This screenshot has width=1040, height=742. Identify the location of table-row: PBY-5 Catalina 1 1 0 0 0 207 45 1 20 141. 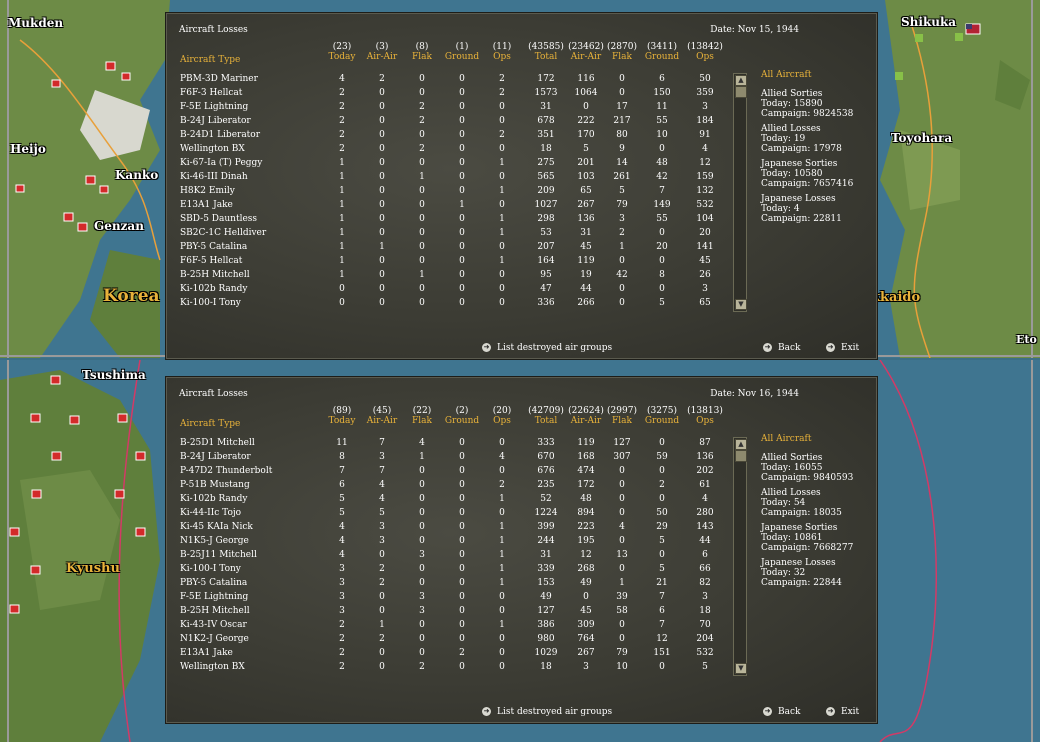
(460, 249).